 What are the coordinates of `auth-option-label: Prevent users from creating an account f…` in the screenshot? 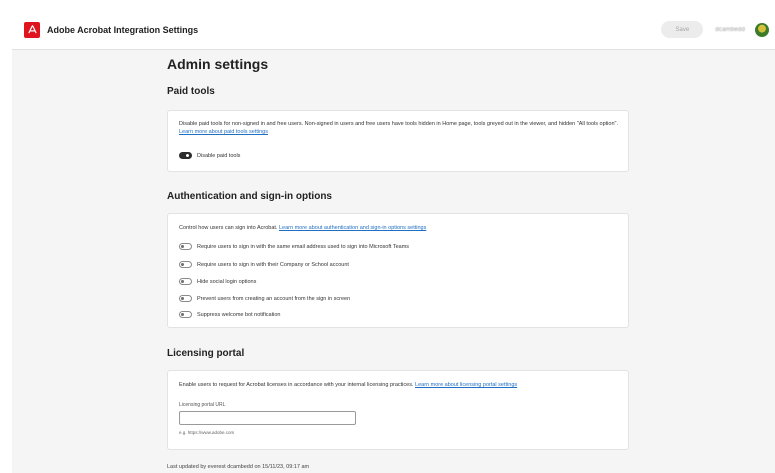 It's located at (274, 298).